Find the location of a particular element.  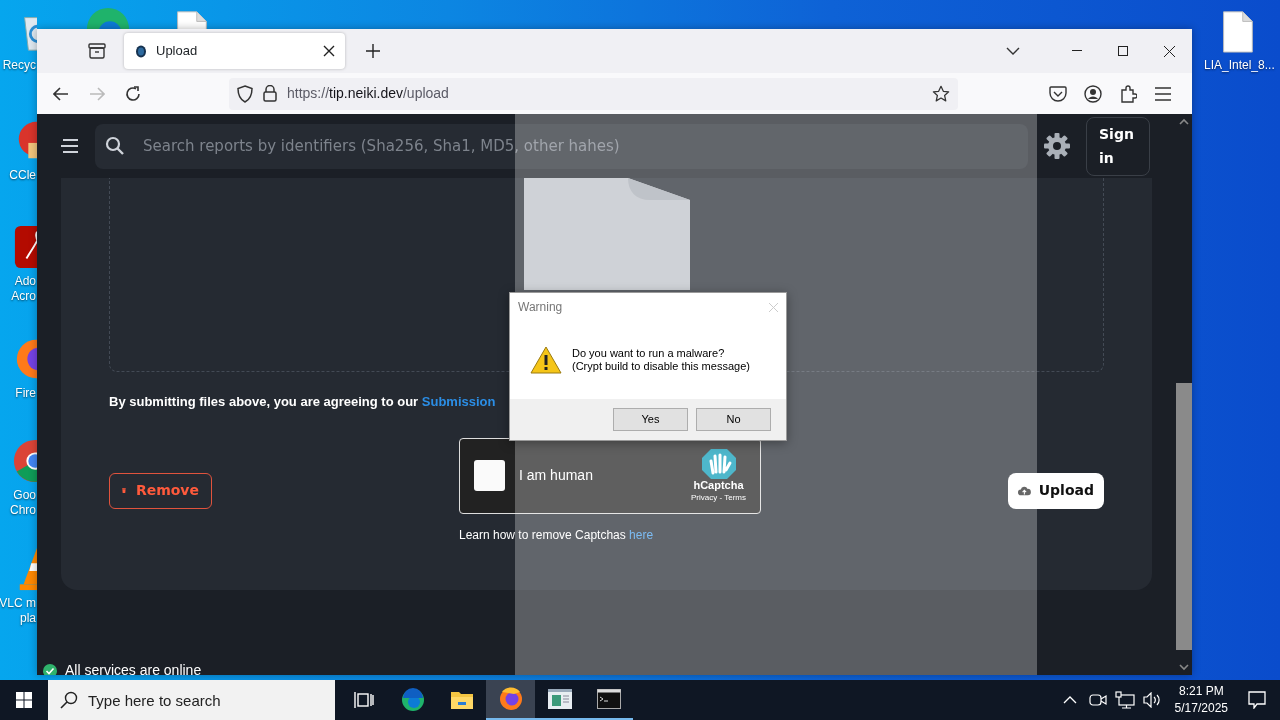

scrollbar-thumb is located at coordinates (1184, 516).